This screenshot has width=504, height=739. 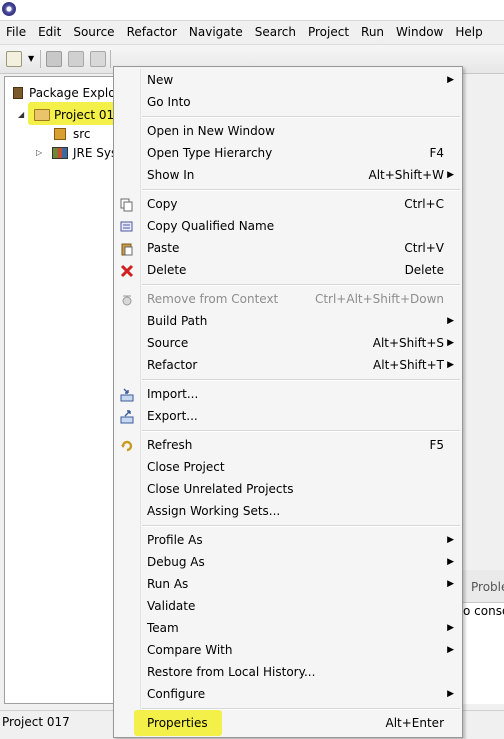 What do you see at coordinates (127, 394) in the screenshot?
I see `import-icon` at bounding box center [127, 394].